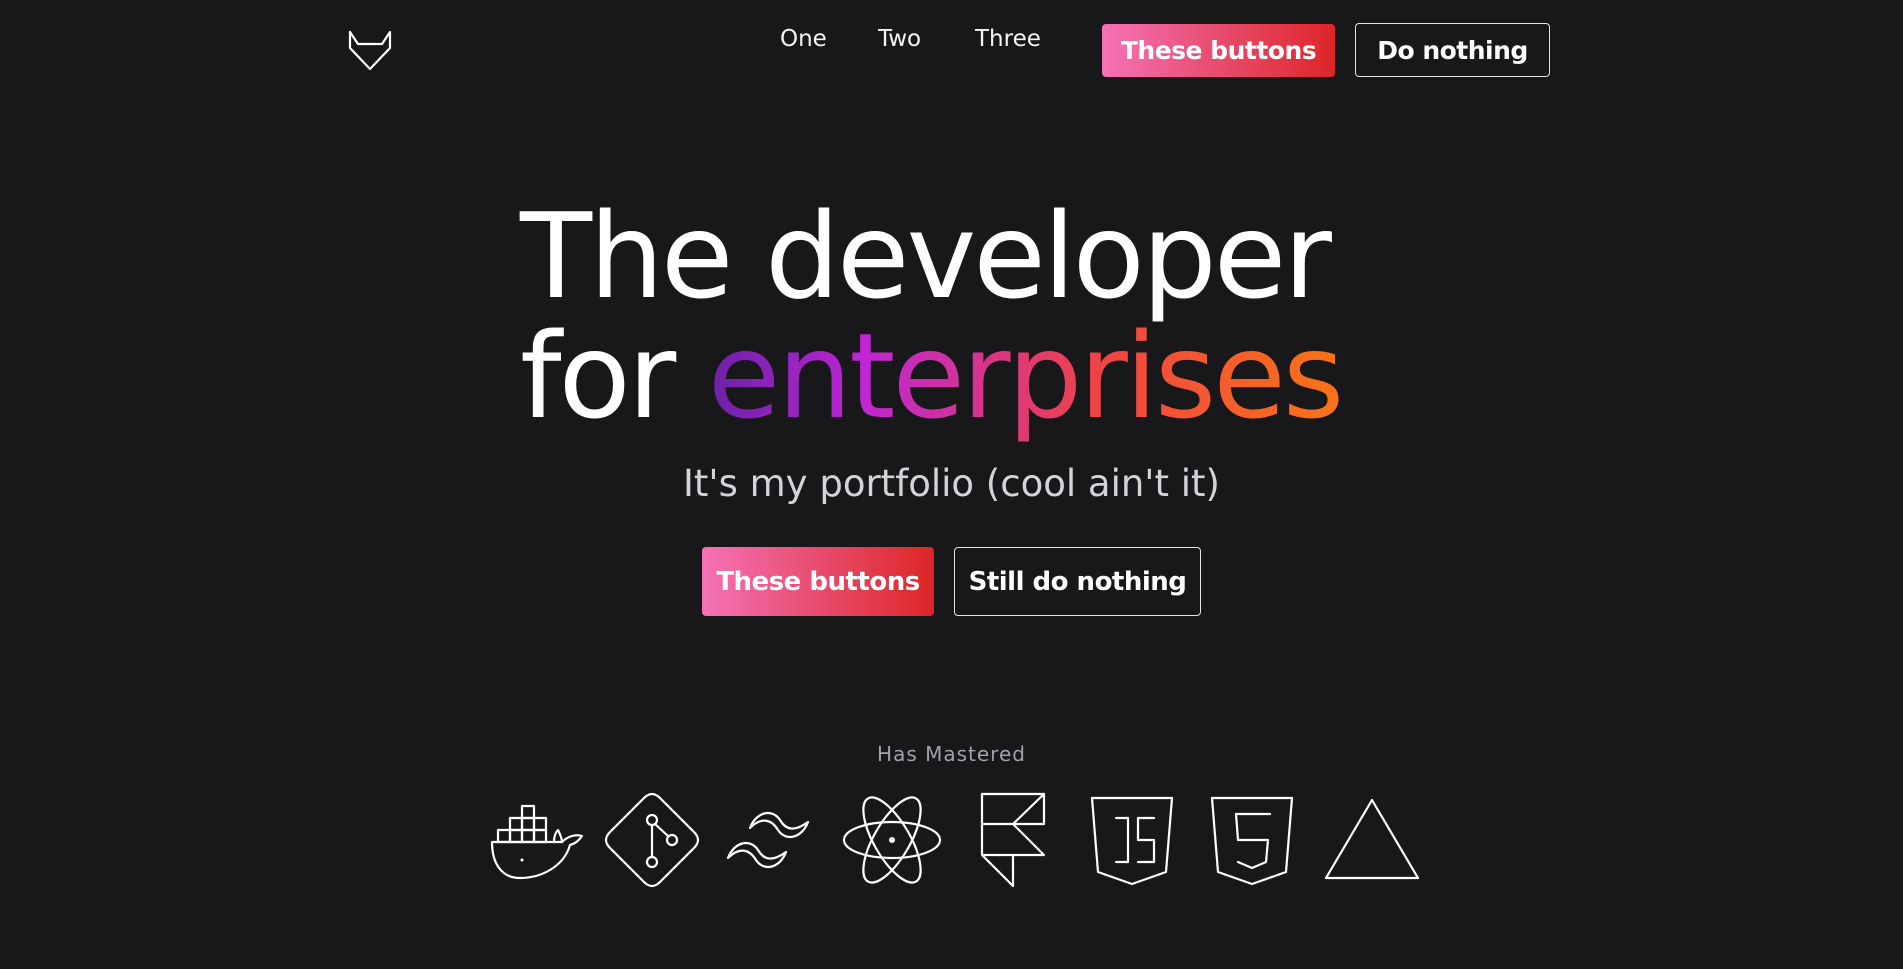 The width and height of the screenshot is (1903, 969). What do you see at coordinates (951, 50) in the screenshot?
I see `top-nav: One Two Three These buttons Do nothing` at bounding box center [951, 50].